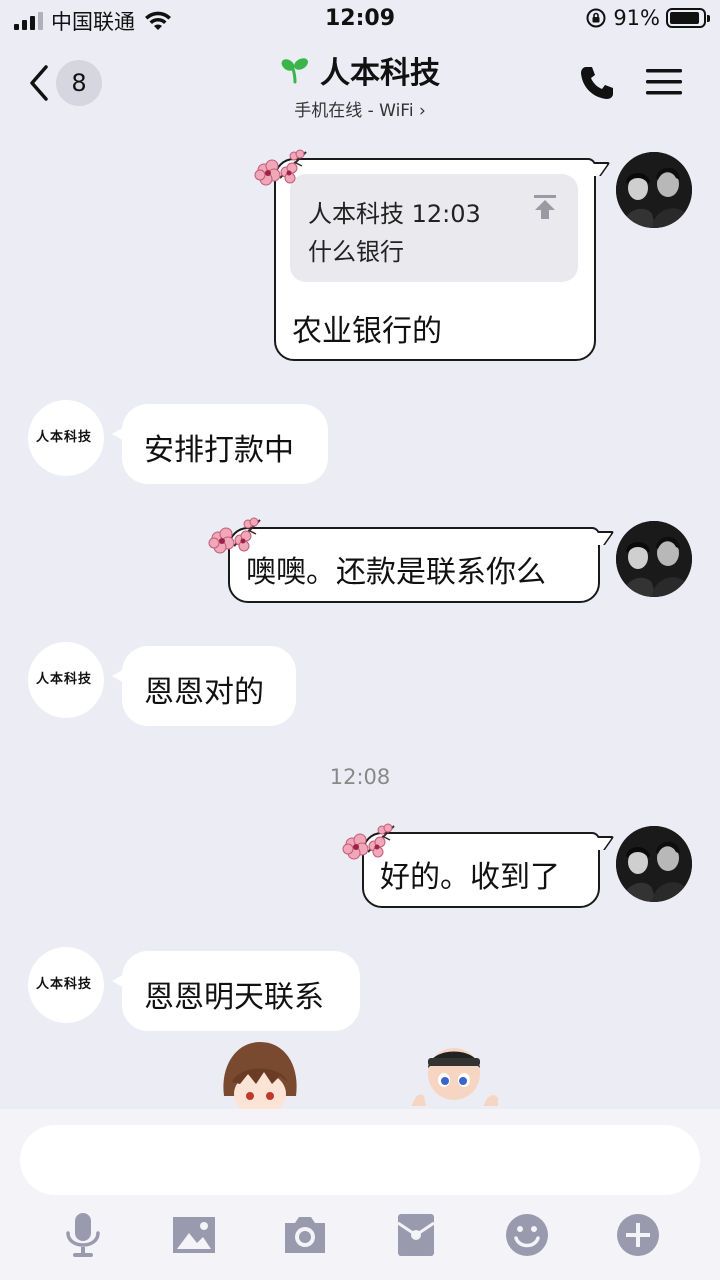  What do you see at coordinates (636, 18) in the screenshot?
I see `battery-percent: 91%` at bounding box center [636, 18].